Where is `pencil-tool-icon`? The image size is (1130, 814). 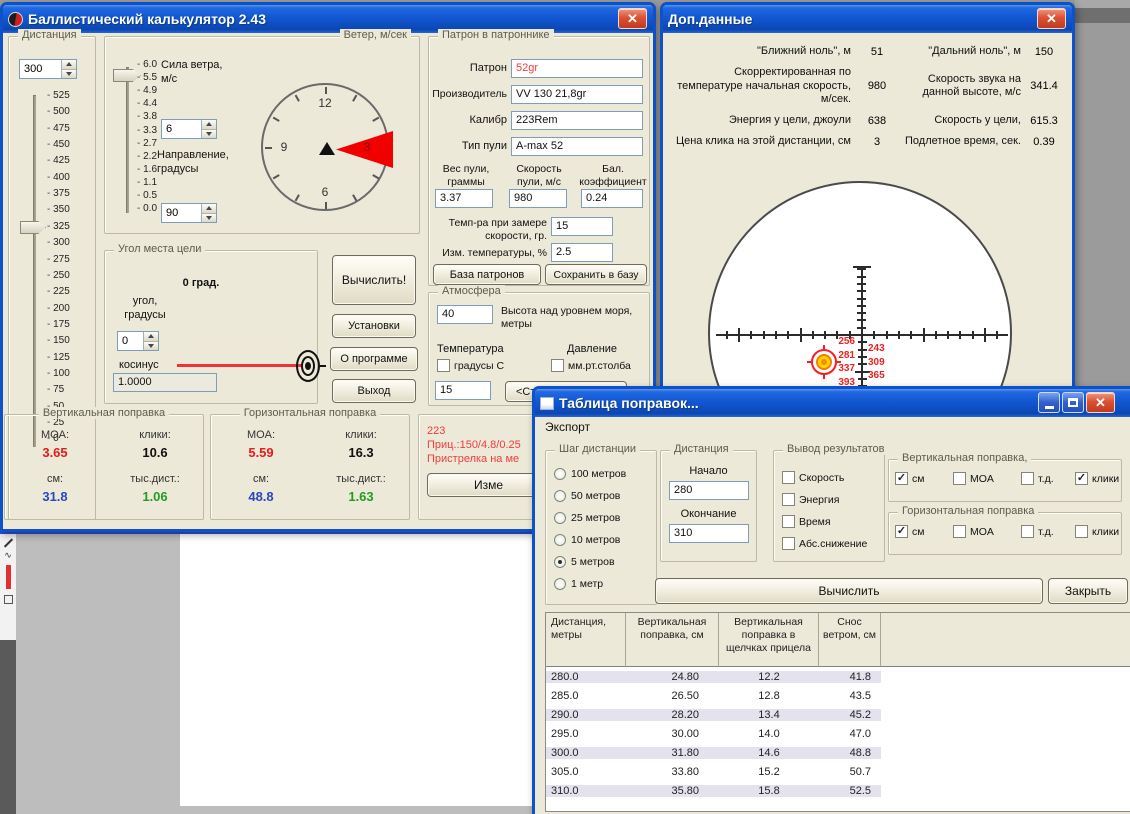
pencil-tool-icon is located at coordinates (8, 543).